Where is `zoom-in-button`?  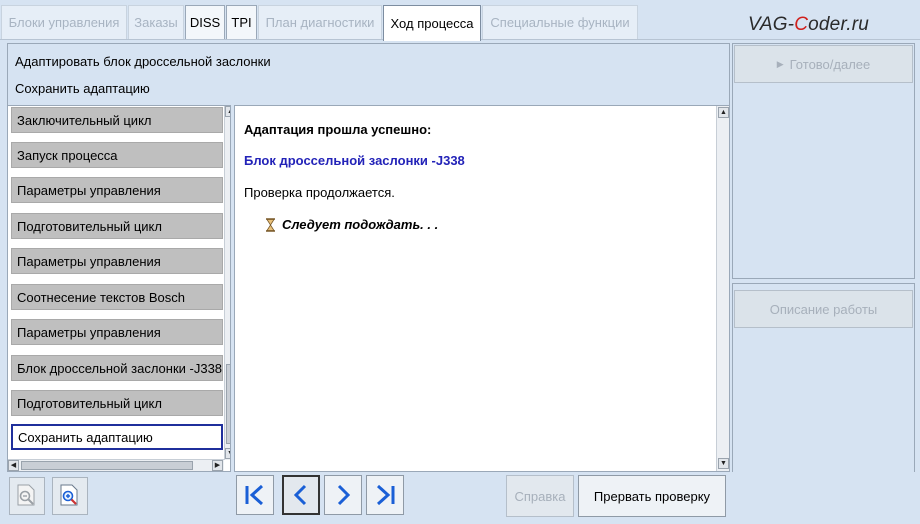
zoom-in-button is located at coordinates (70, 496).